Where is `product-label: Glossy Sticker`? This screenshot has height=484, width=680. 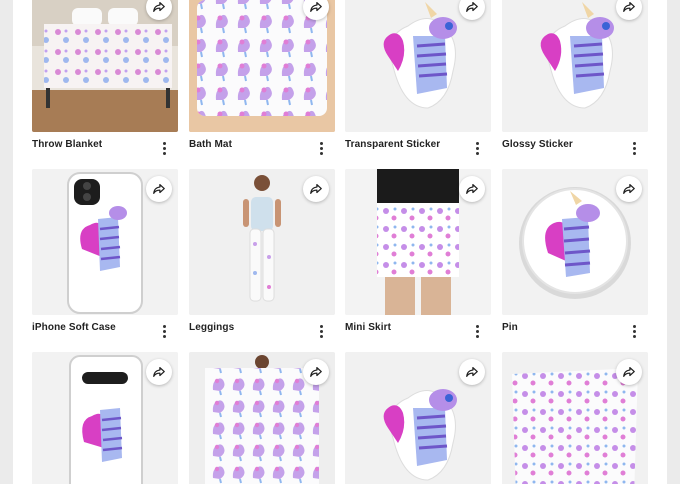
product-label: Glossy Sticker is located at coordinates (537, 144).